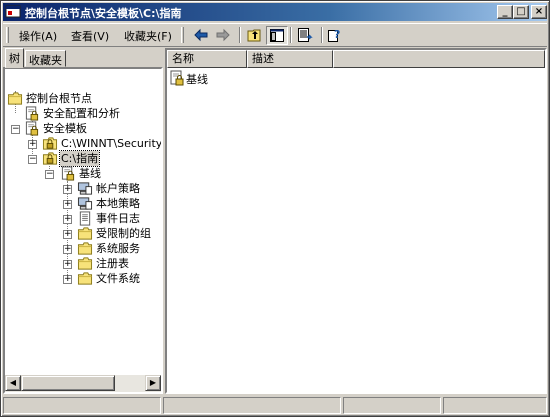 This screenshot has width=550, height=417. Describe the element at coordinates (439, 59) in the screenshot. I see `column-header-filler` at that location.